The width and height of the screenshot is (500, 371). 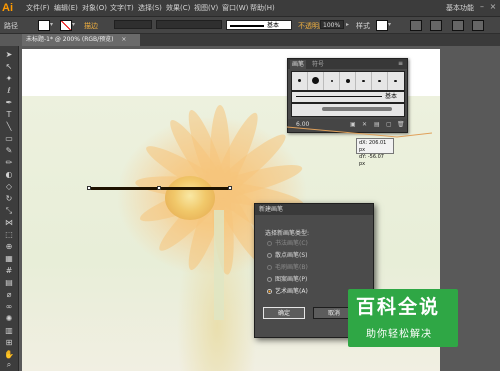 What do you see at coordinates (9, 163) in the screenshot?
I see `pencil-tool-icon: ✏` at bounding box center [9, 163].